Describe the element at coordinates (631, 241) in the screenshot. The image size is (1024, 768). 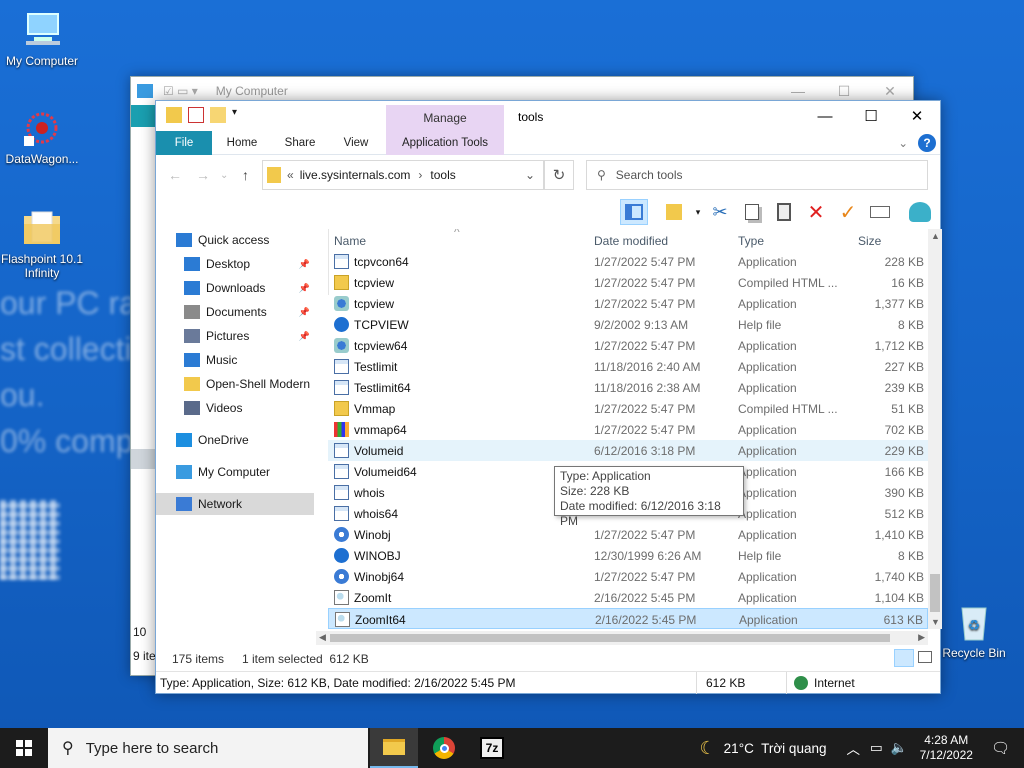
I see `column-date-modified: Date modified` at that location.